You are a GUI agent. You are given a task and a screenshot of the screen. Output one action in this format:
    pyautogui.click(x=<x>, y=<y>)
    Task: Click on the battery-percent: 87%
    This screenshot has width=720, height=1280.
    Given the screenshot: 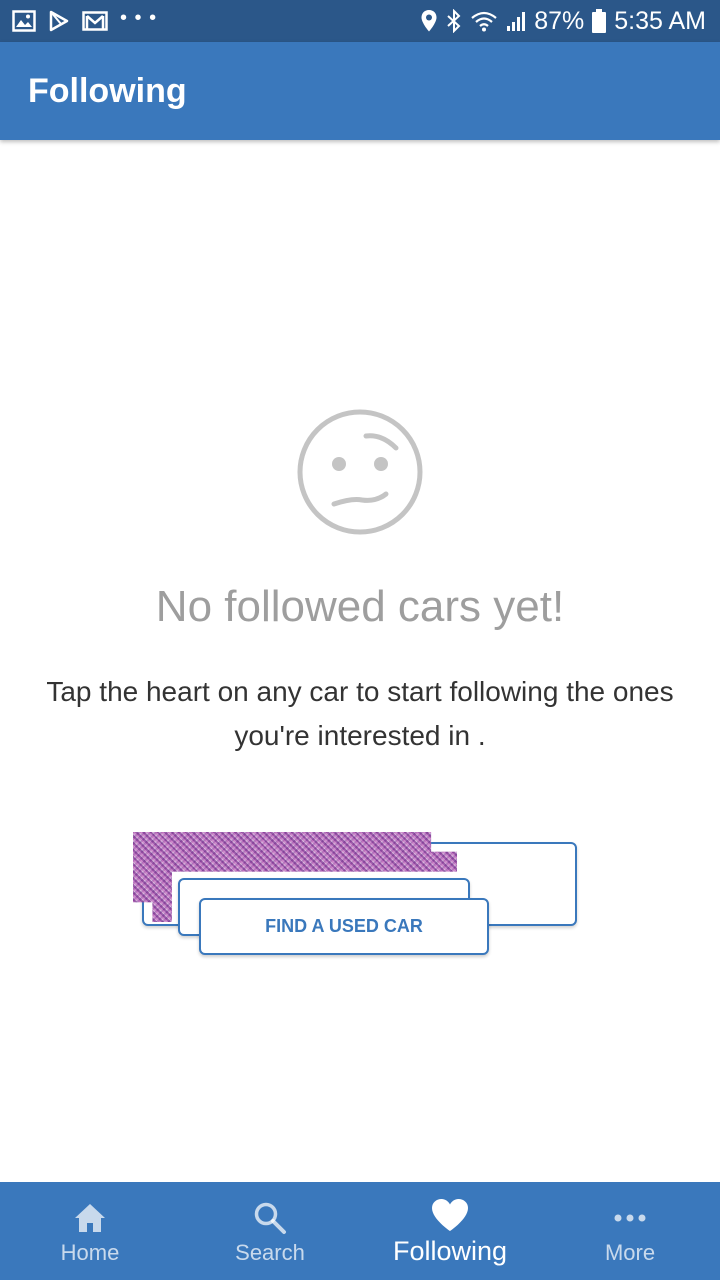 What is the action you would take?
    pyautogui.click(x=559, y=20)
    